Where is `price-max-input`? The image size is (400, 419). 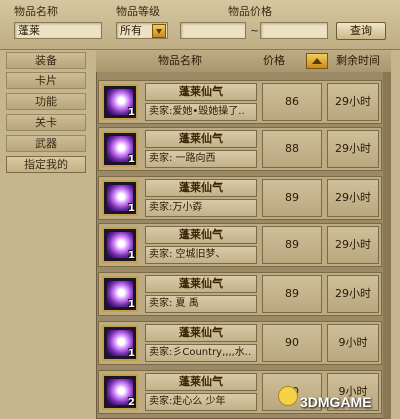 price-max-input is located at coordinates (294, 30).